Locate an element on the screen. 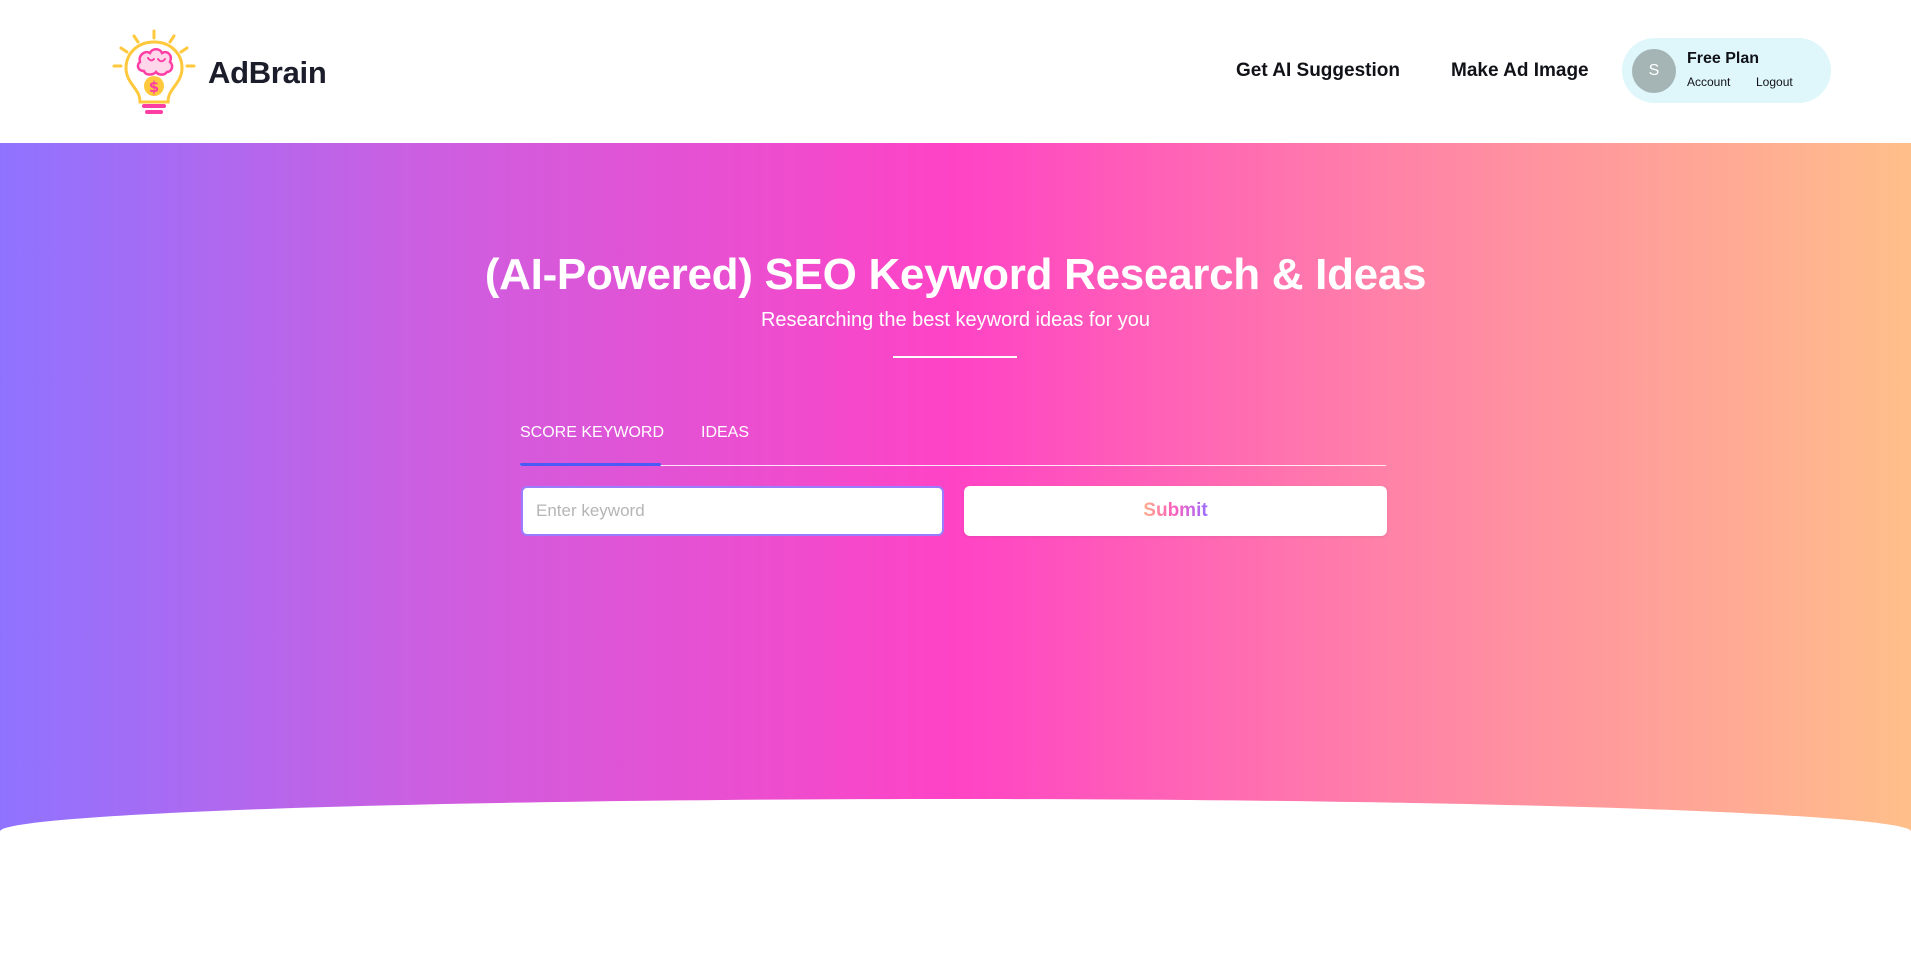 The width and height of the screenshot is (1911, 965). active-tab-indicator is located at coordinates (590, 464).